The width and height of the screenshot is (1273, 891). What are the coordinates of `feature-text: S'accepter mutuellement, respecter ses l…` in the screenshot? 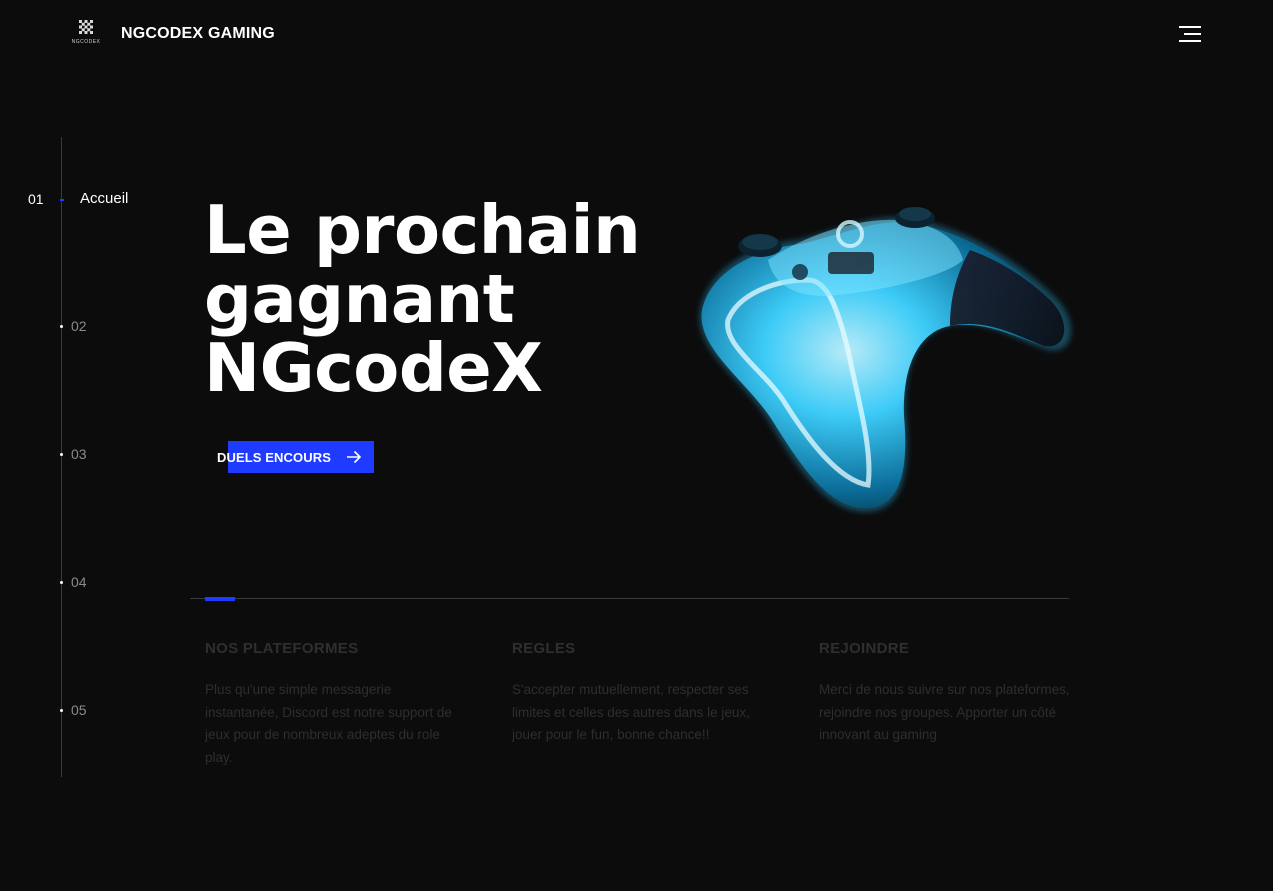 It's located at (631, 712).